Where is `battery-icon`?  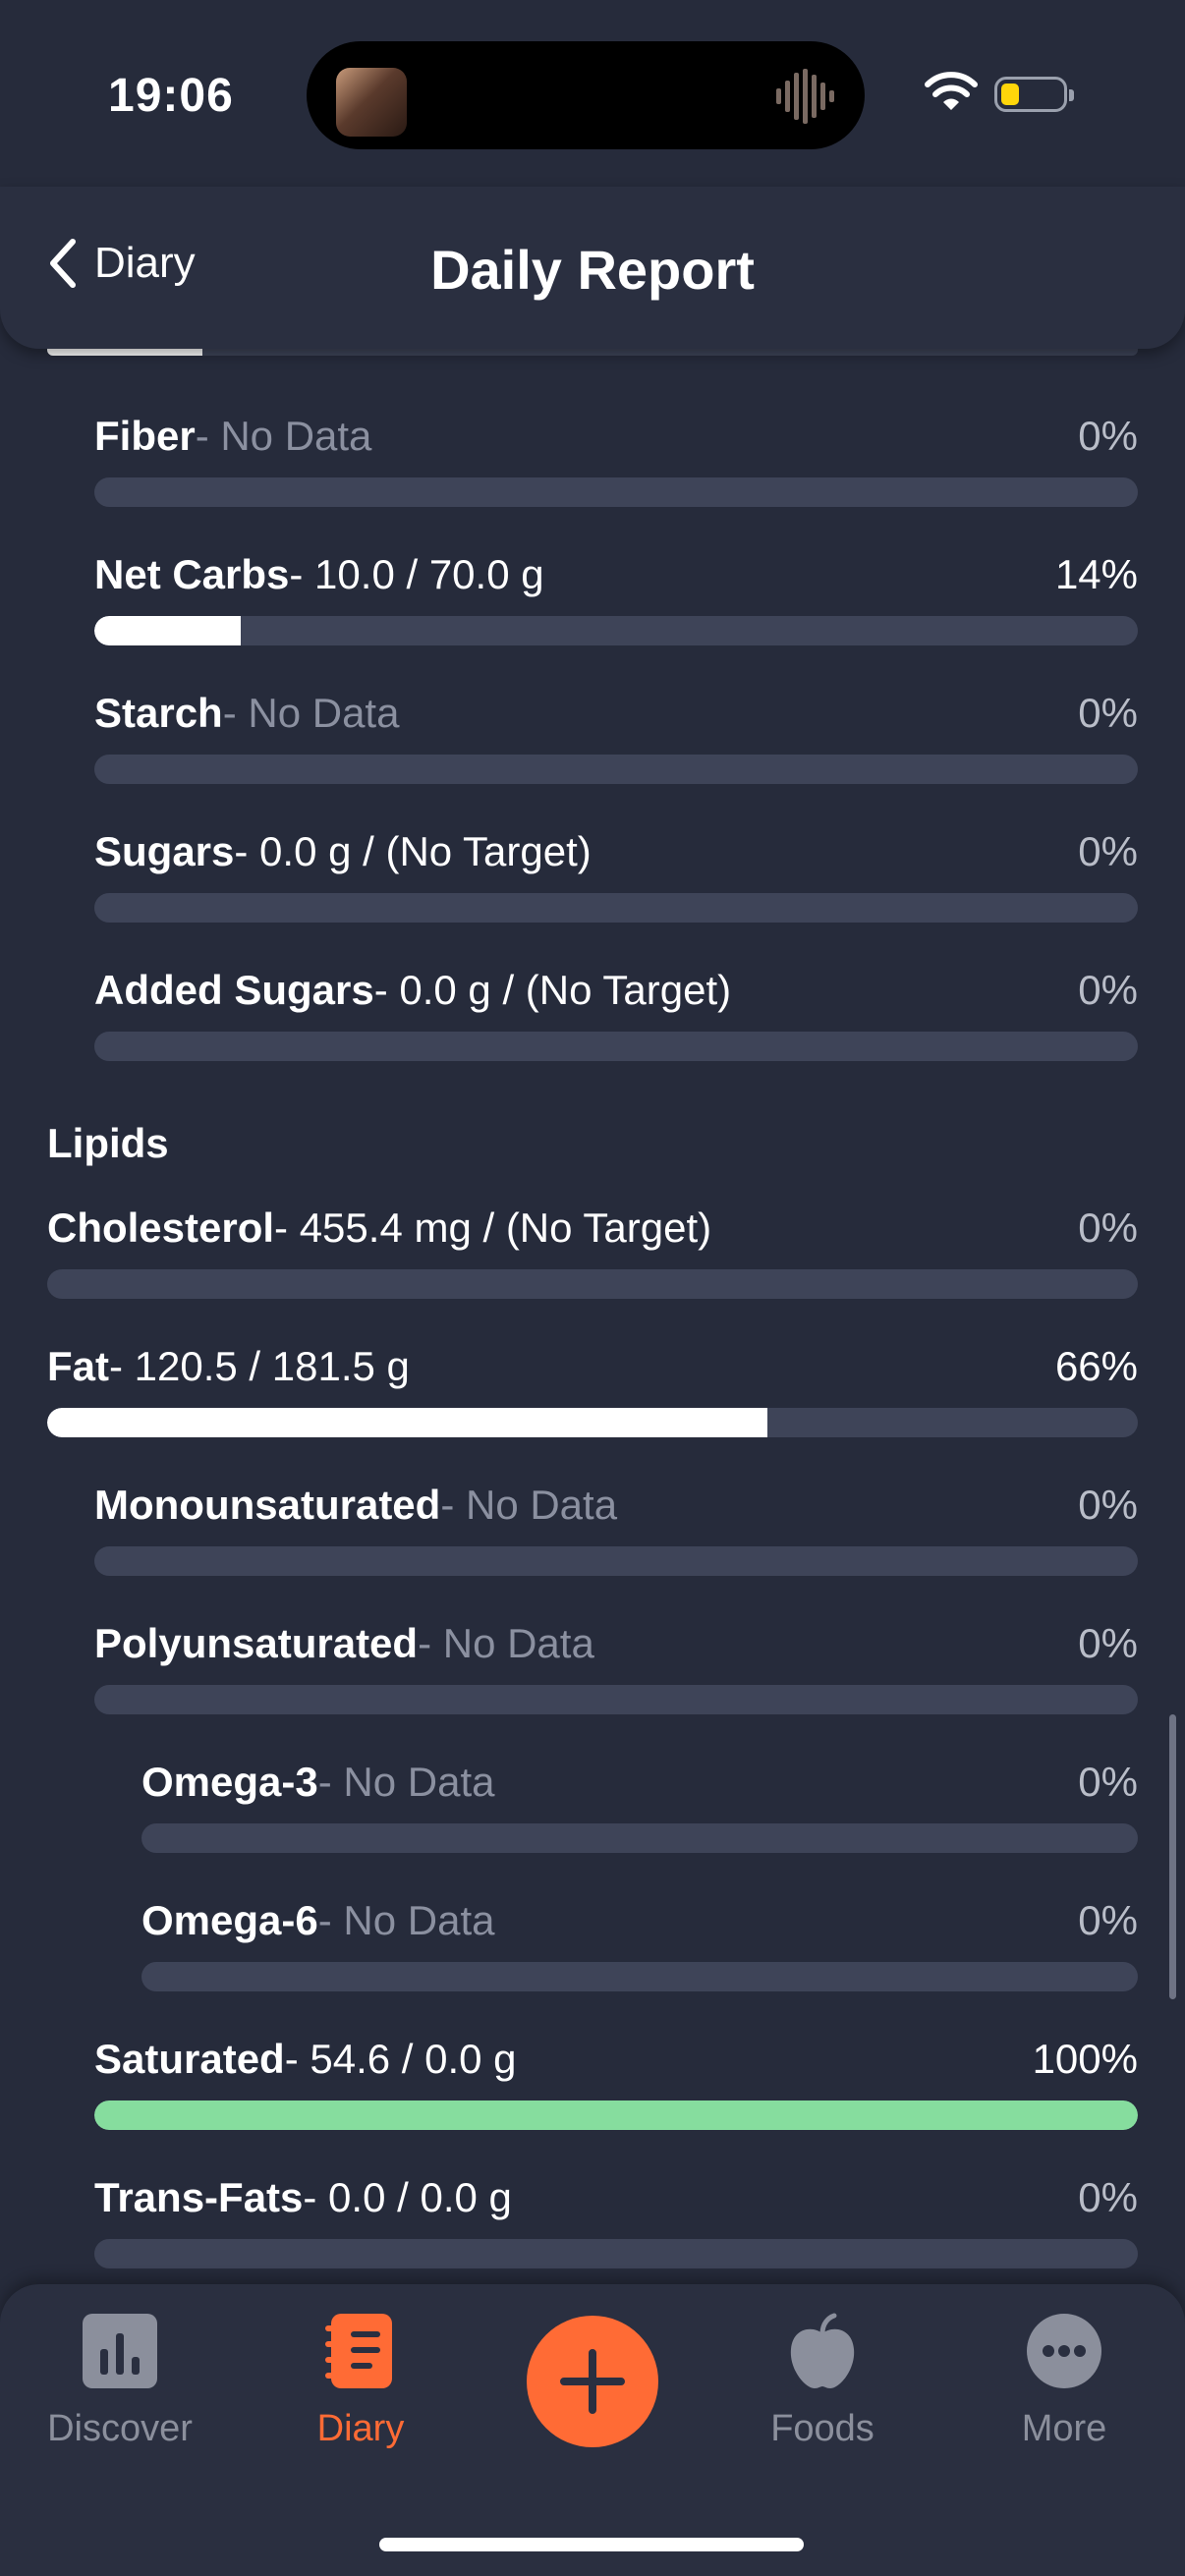
battery-icon is located at coordinates (1034, 94).